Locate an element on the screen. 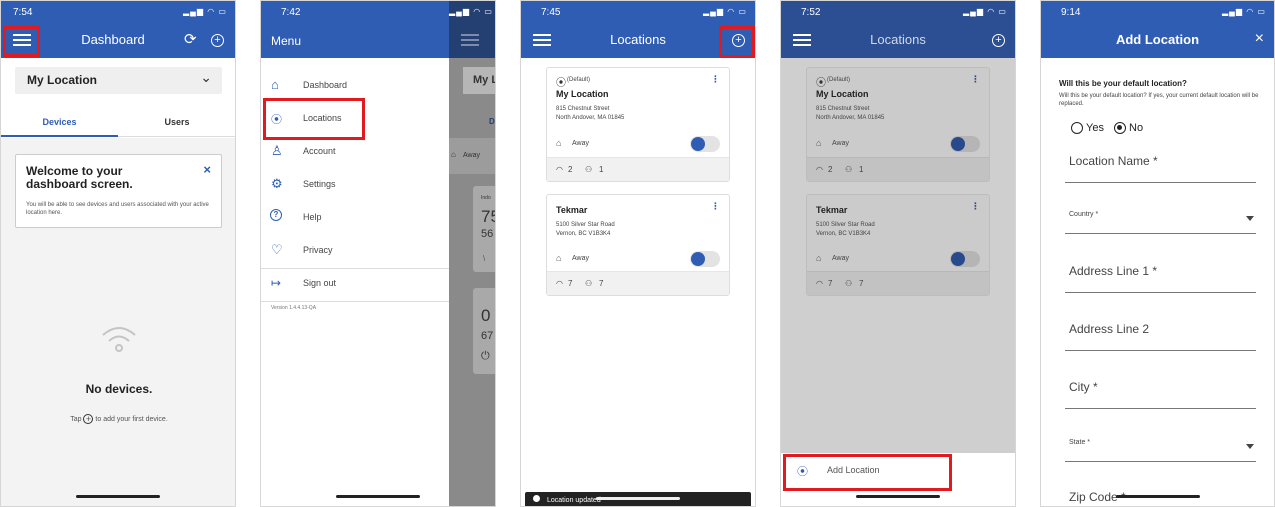 The height and width of the screenshot is (507, 1275). welcome-title: Welcome to your dashboard screen. is located at coordinates (79, 177).